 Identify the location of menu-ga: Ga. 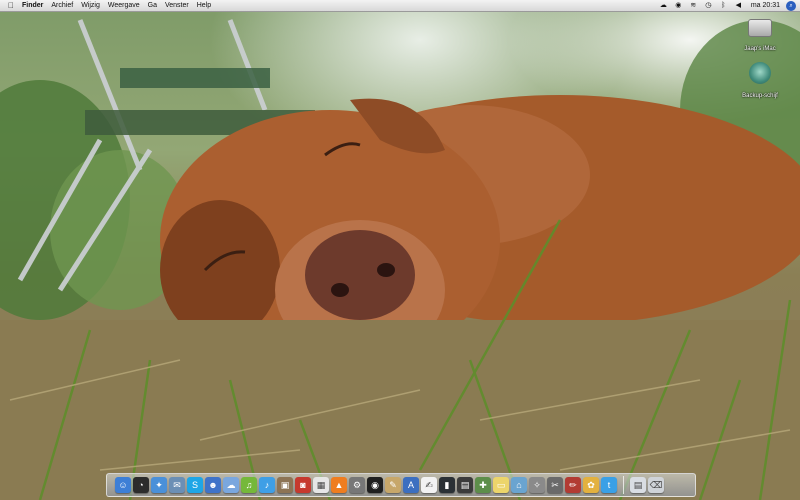
(152, 5).